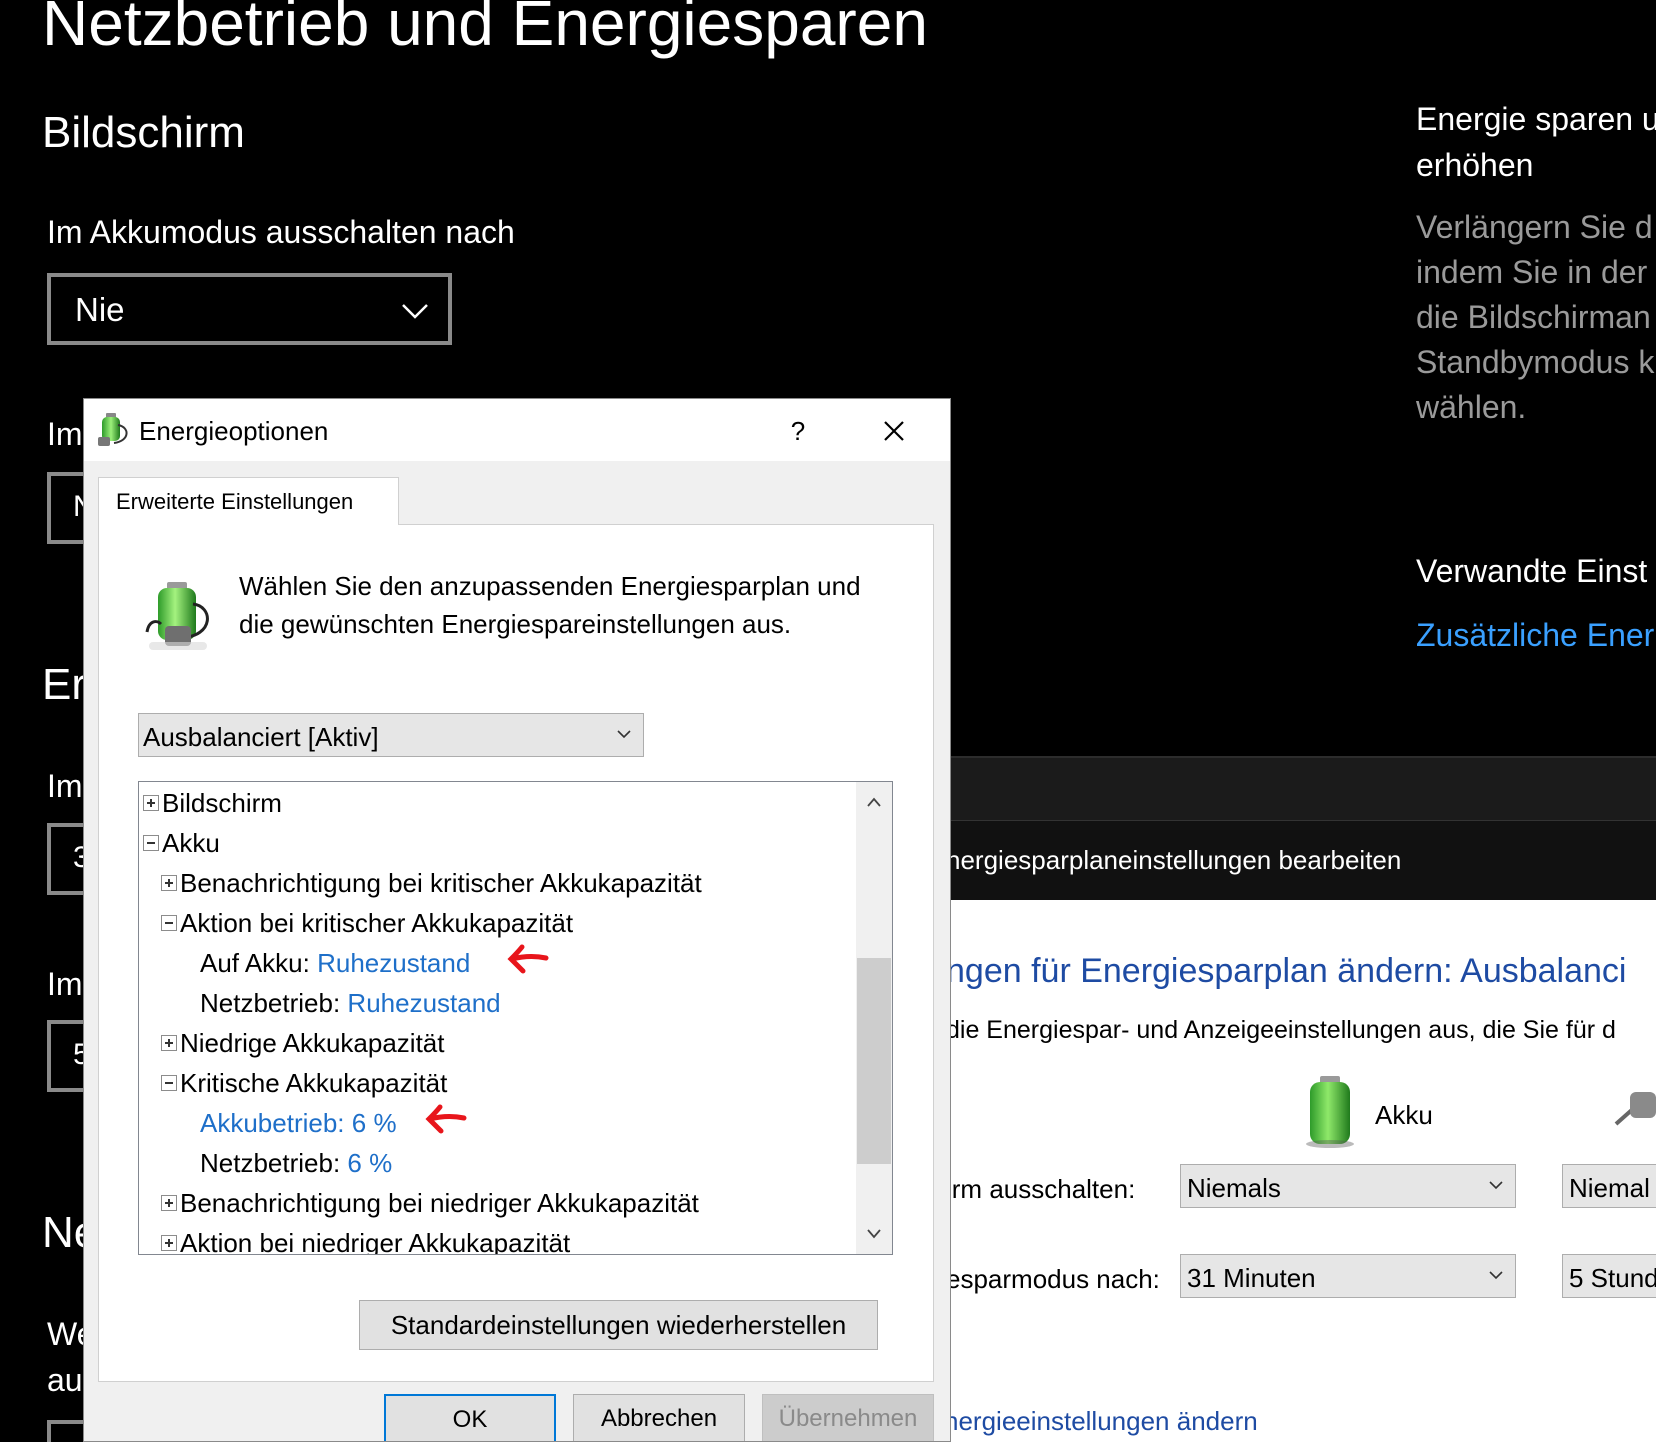 The width and height of the screenshot is (1656, 1442). Describe the element at coordinates (281, 232) in the screenshot. I see `akku-off-label: Im Akkumodus ausschalten nach` at that location.